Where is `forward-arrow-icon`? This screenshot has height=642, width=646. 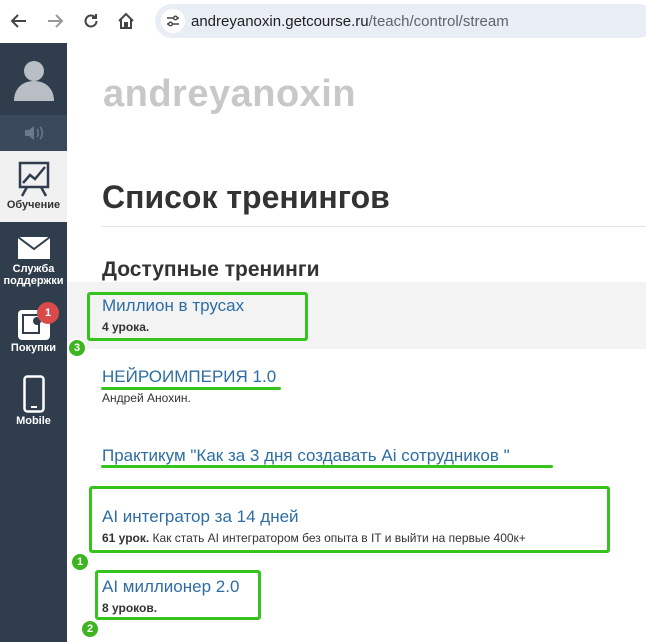
forward-arrow-icon is located at coordinates (56, 21).